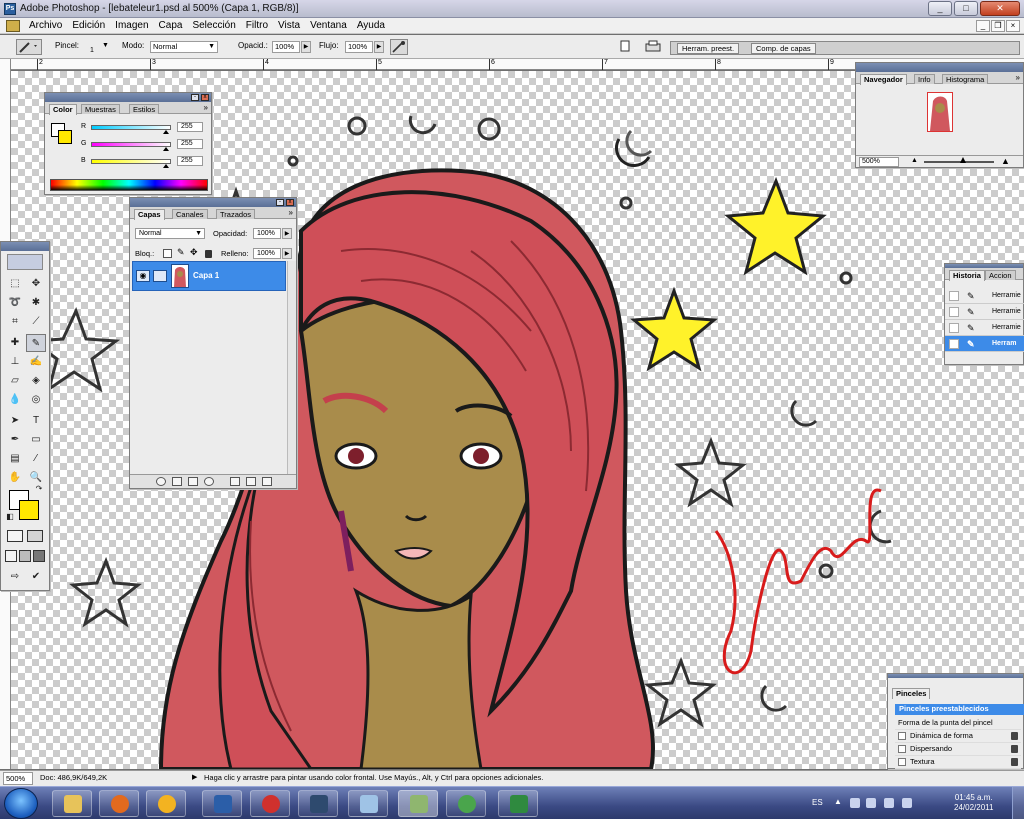 Image resolution: width=1024 pixels, height=819 pixels. I want to click on flow-stepper: ▶, so click(379, 47).